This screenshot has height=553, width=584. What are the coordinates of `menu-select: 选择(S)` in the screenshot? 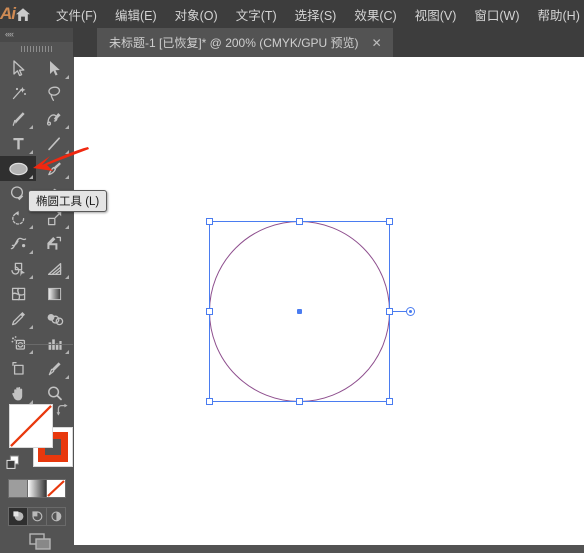 It's located at (316, 14).